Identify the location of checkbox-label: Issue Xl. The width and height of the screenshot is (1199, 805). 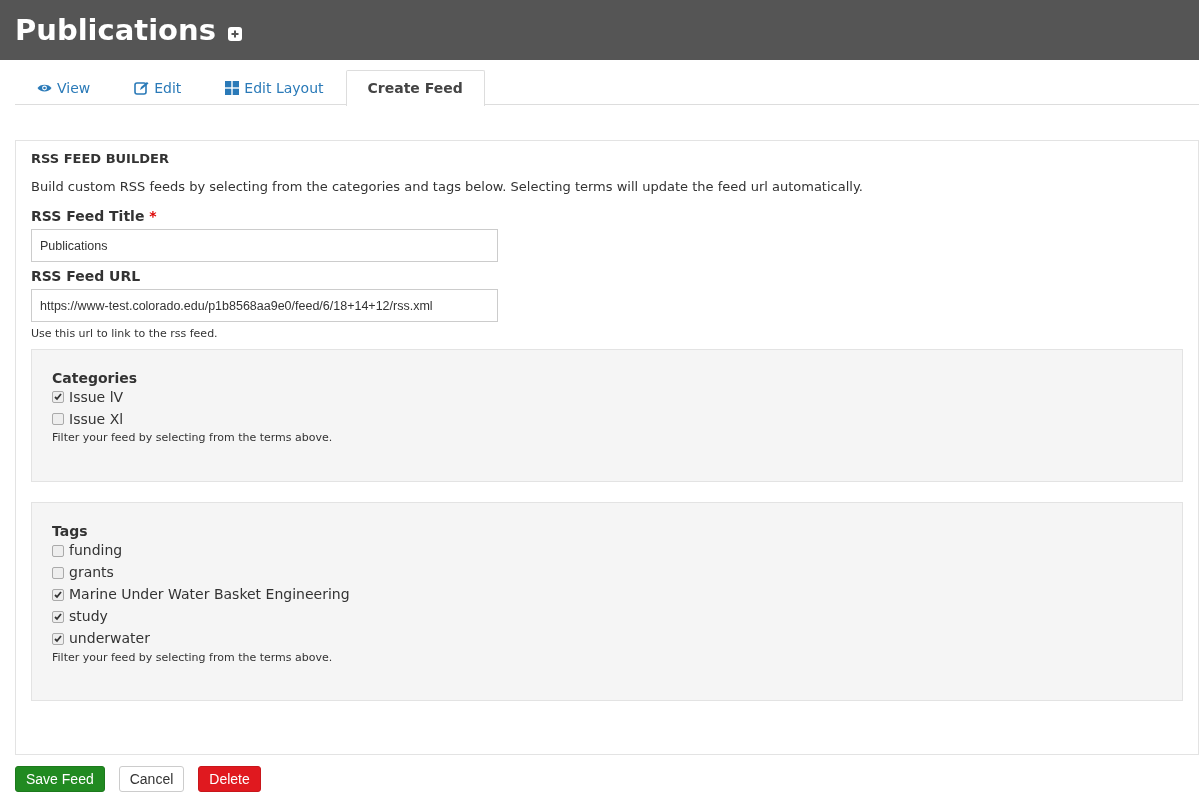
(96, 419).